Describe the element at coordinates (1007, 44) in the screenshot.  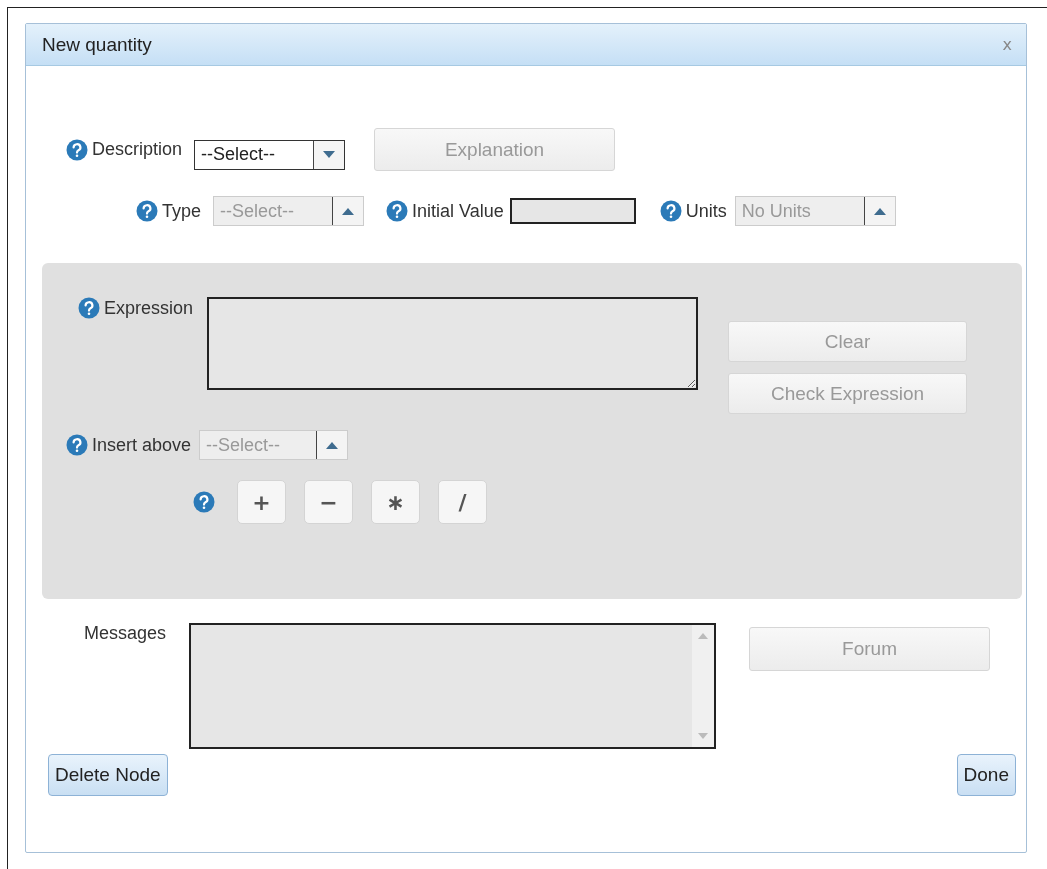
I see `close-button: x` at that location.